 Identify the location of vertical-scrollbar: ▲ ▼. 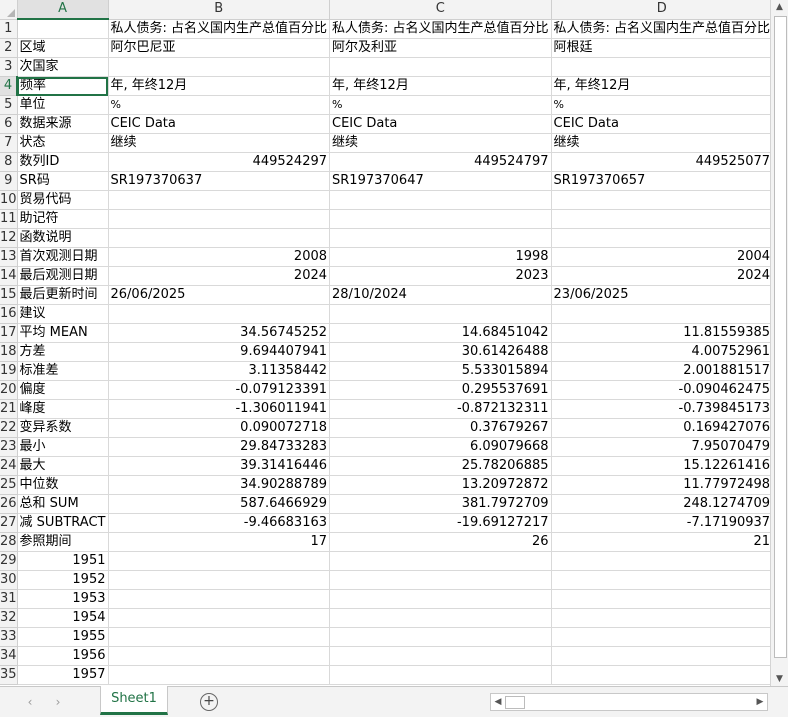
(779, 343).